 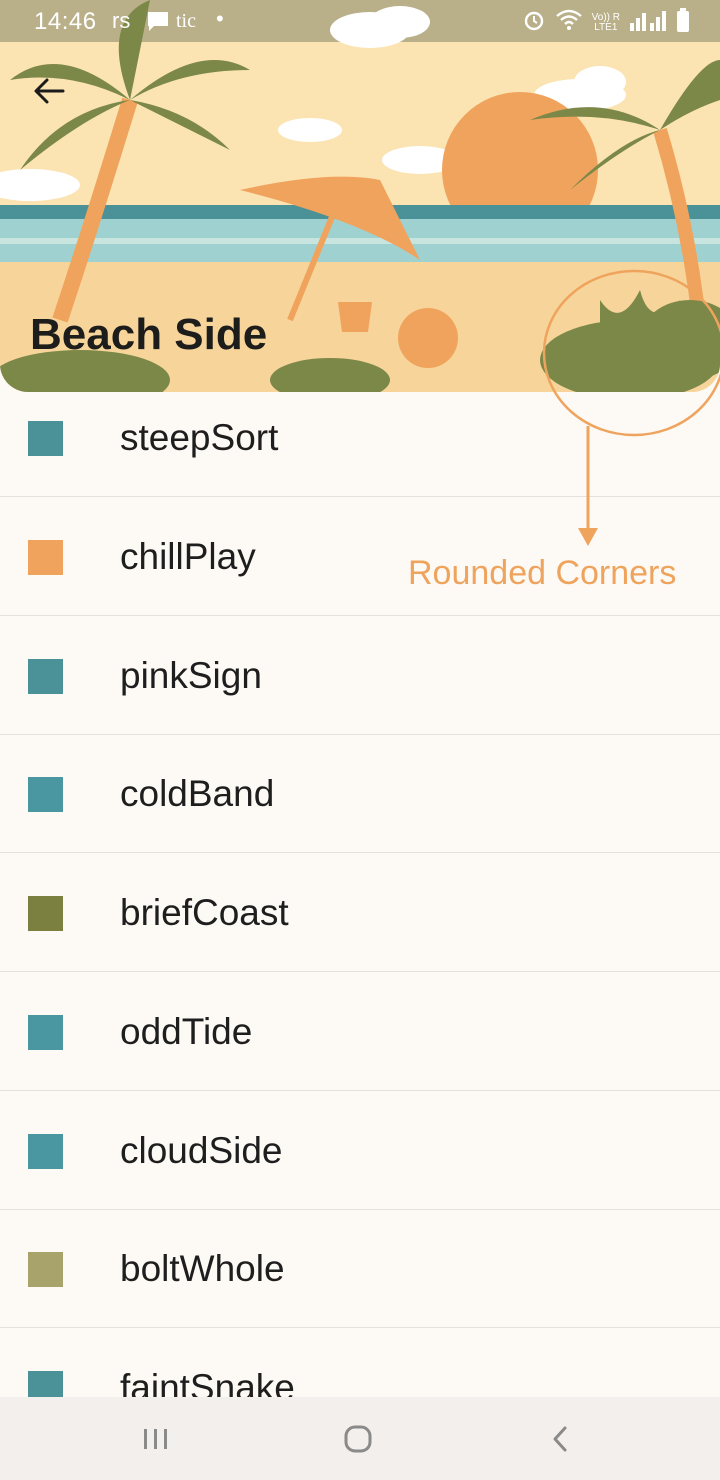 I want to click on lte-label: LTE1, so click(x=606, y=27).